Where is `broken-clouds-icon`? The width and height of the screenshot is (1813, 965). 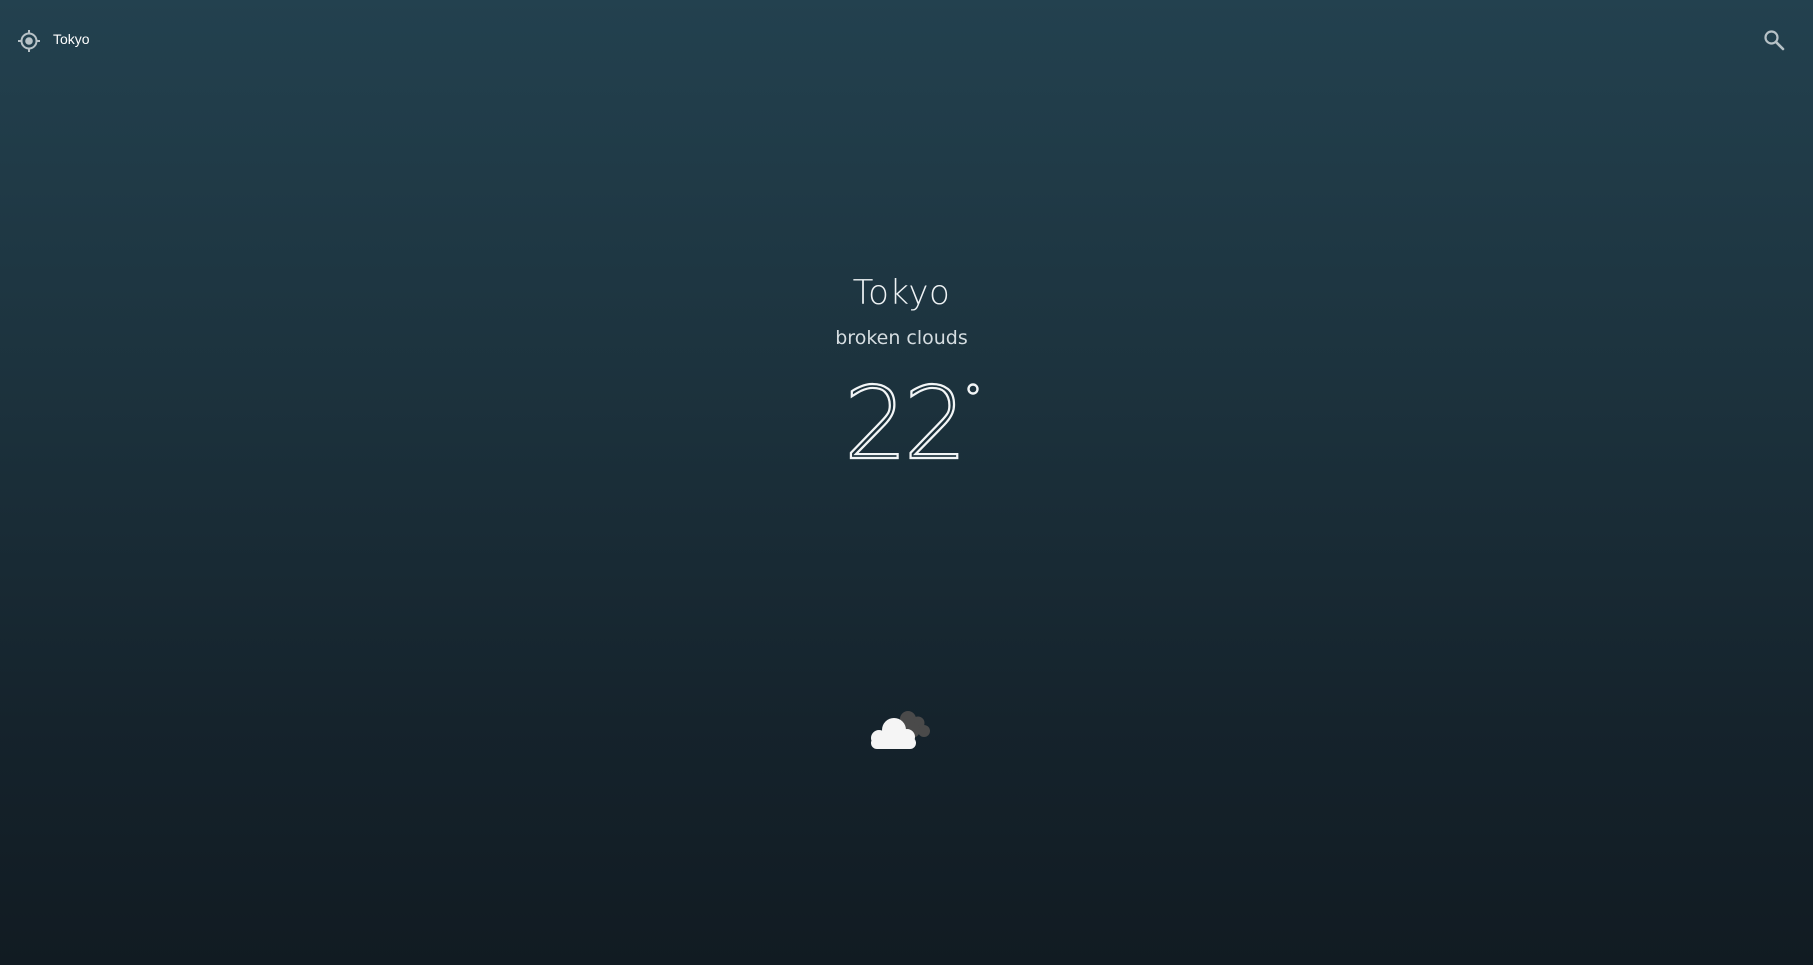
broken-clouds-icon is located at coordinates (900, 730).